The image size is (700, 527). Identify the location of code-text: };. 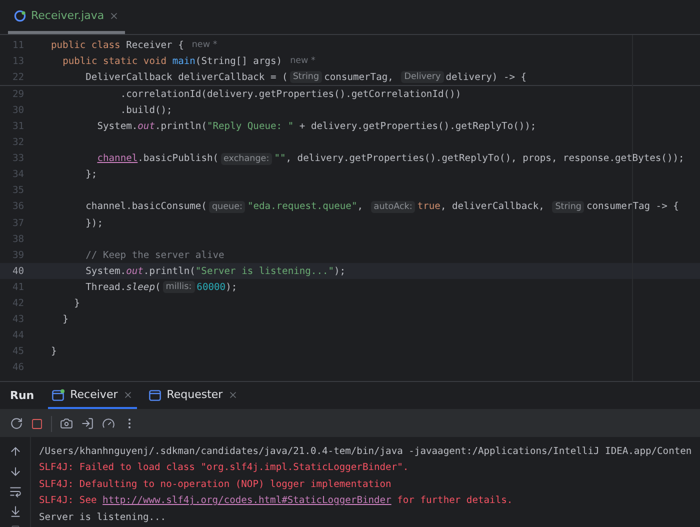
(92, 174).